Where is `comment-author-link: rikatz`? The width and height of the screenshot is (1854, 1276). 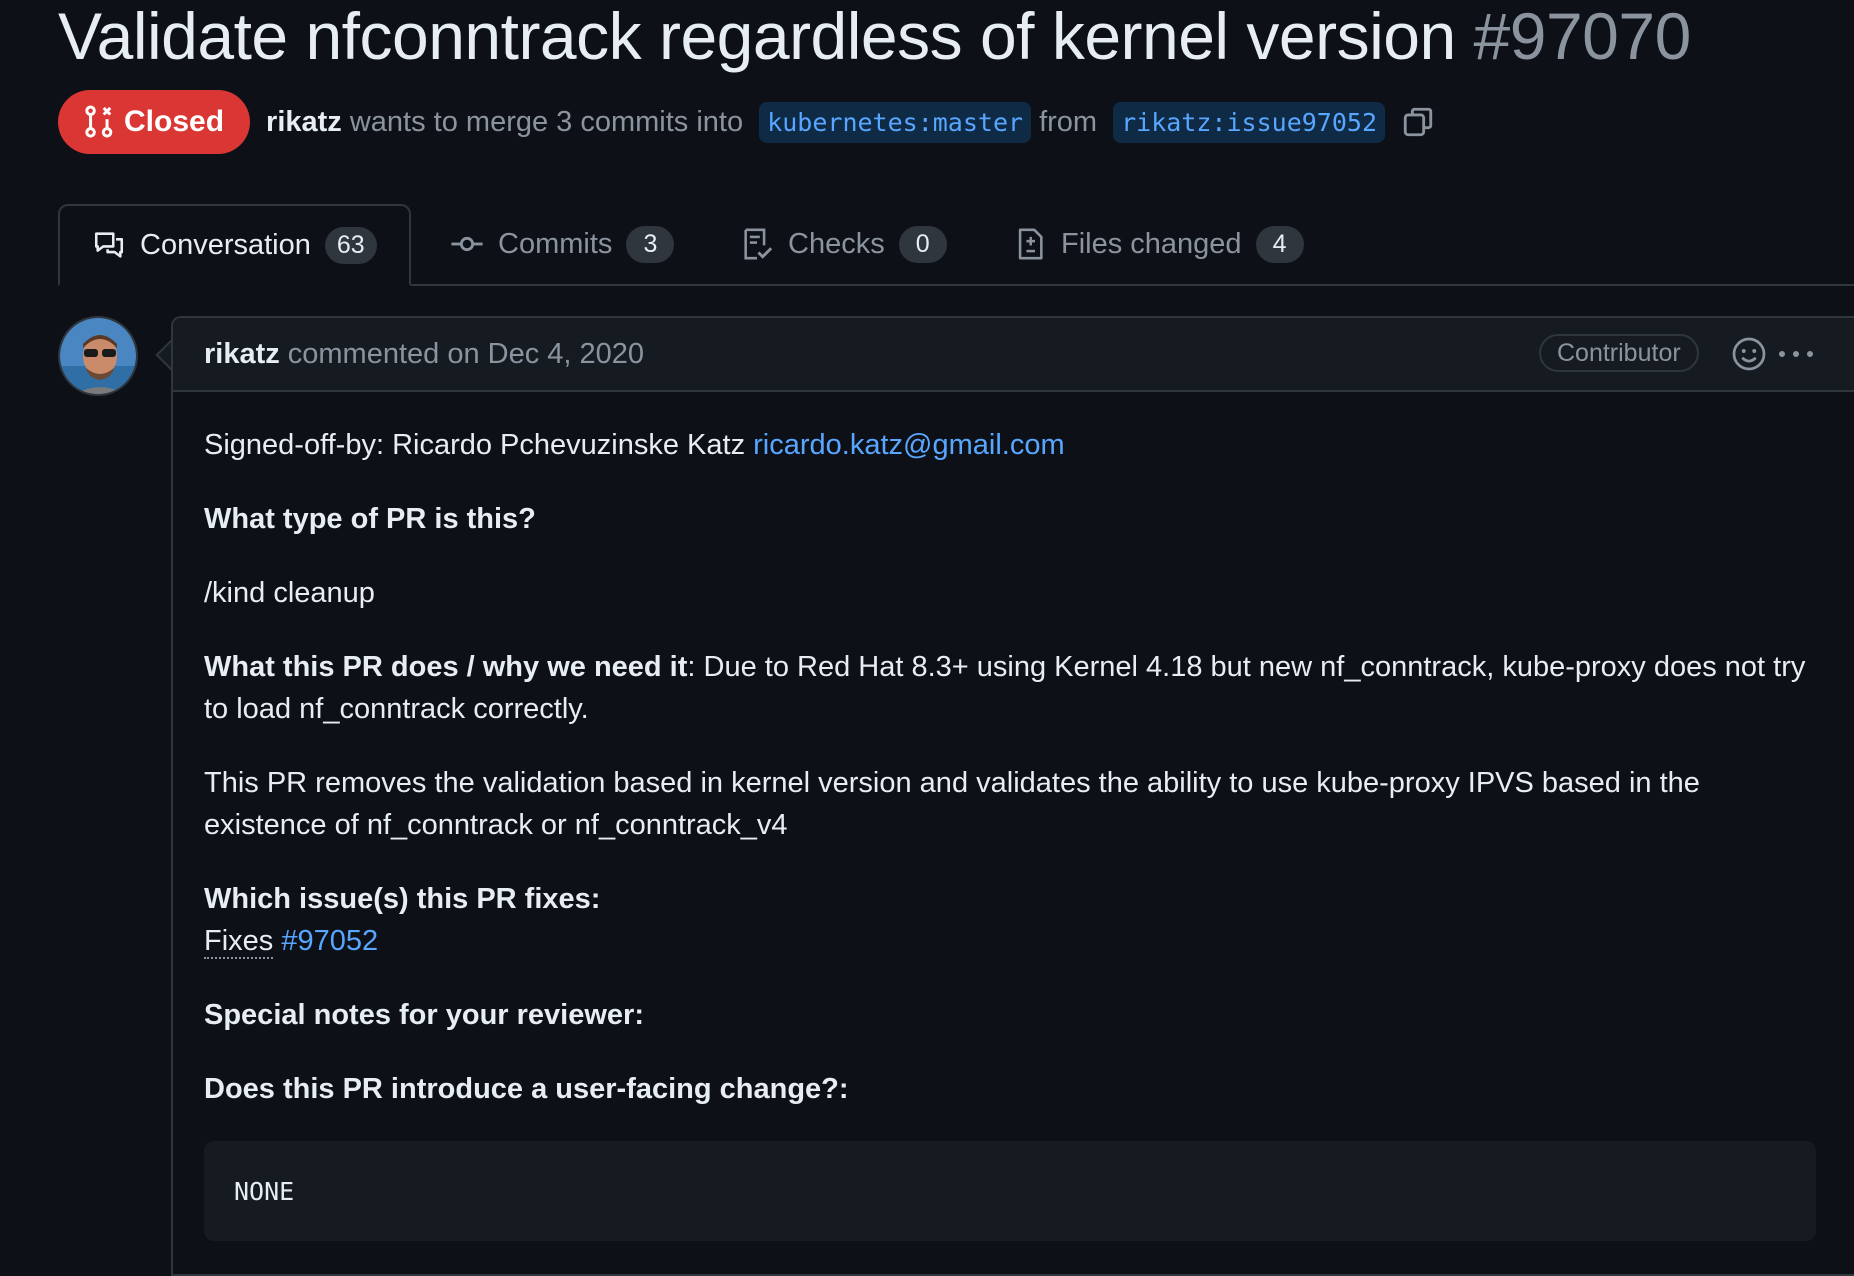
comment-author-link: rikatz is located at coordinates (242, 354).